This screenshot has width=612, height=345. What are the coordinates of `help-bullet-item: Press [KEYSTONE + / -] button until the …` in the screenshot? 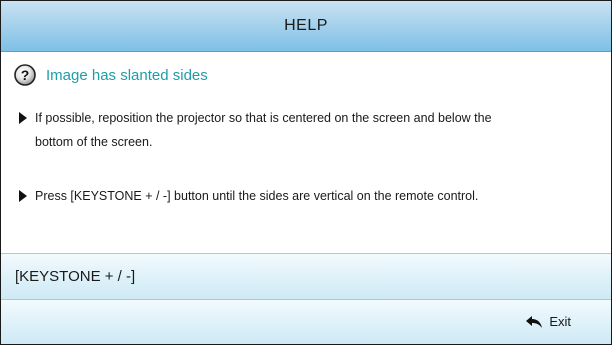 It's located at (269, 196).